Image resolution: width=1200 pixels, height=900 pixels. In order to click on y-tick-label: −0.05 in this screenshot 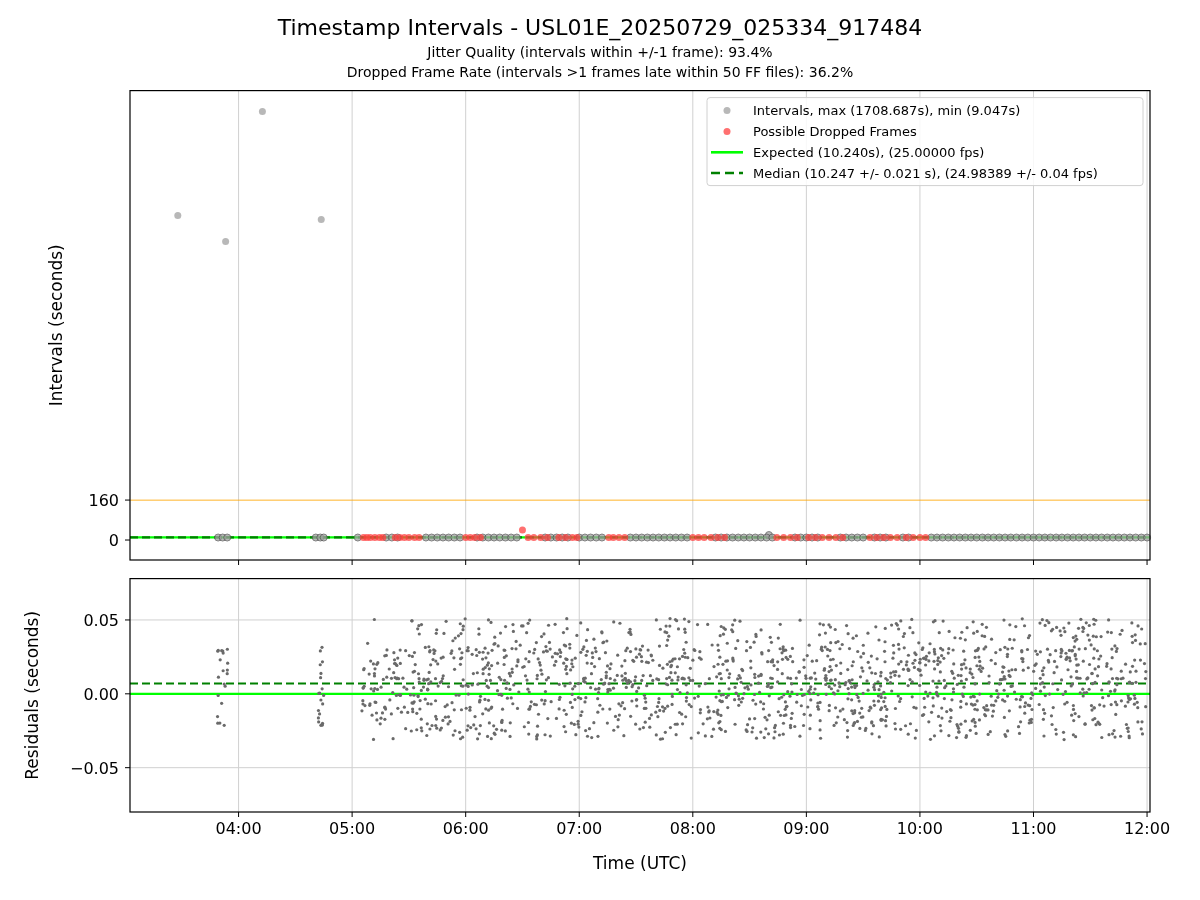, I will do `click(94, 768)`.